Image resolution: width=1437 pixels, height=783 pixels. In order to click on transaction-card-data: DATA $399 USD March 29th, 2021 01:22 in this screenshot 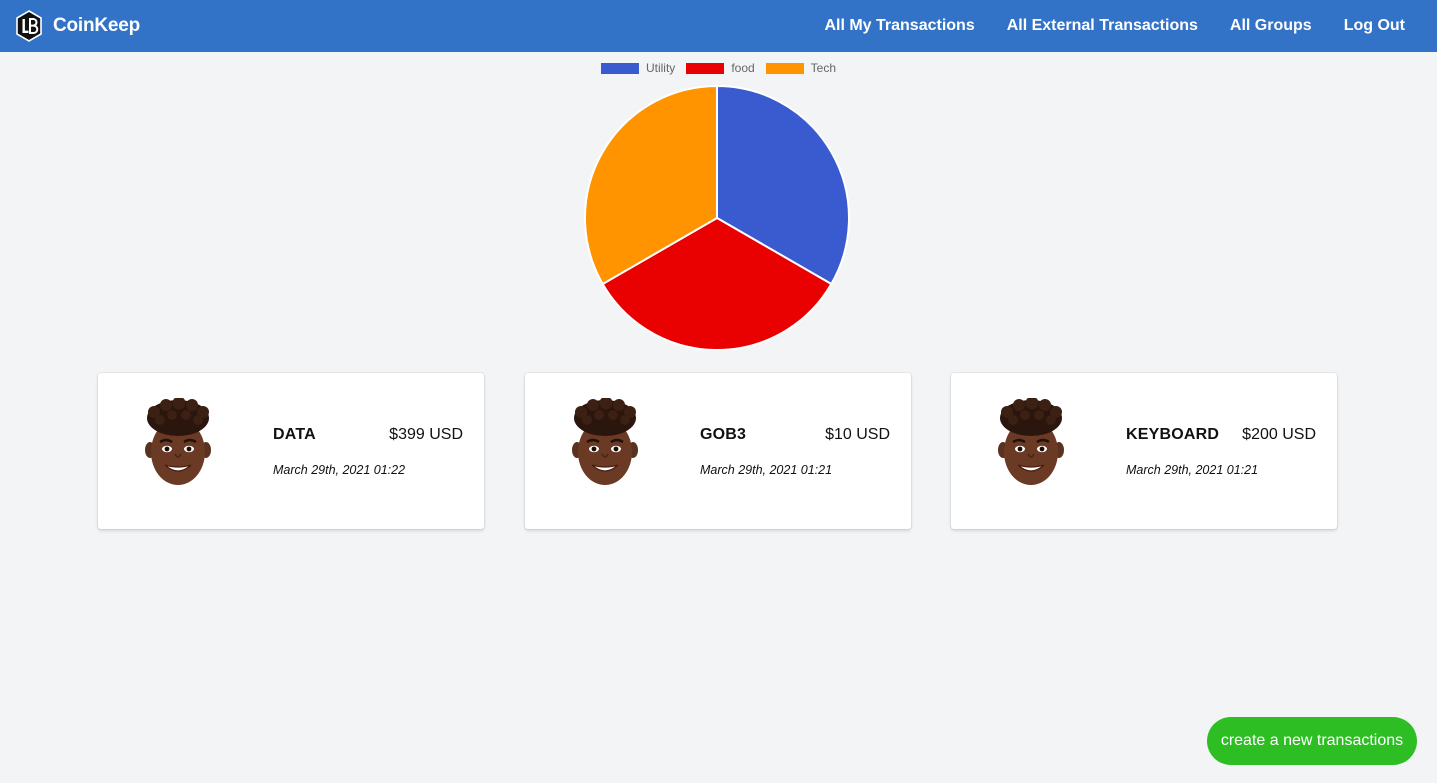, I will do `click(291, 451)`.